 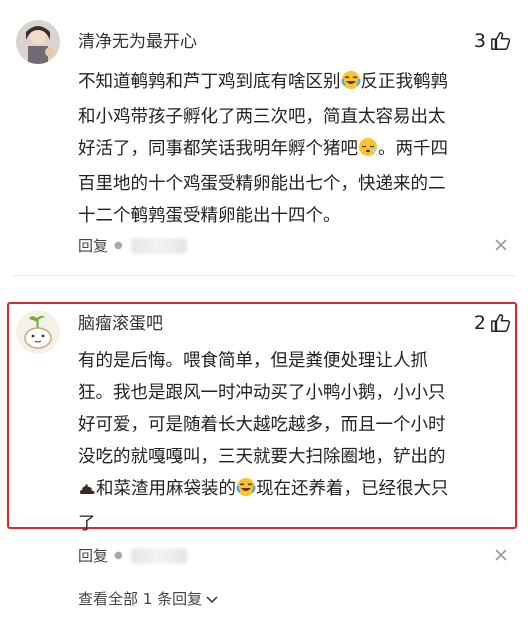 I want to click on like-count: 3, so click(x=493, y=41).